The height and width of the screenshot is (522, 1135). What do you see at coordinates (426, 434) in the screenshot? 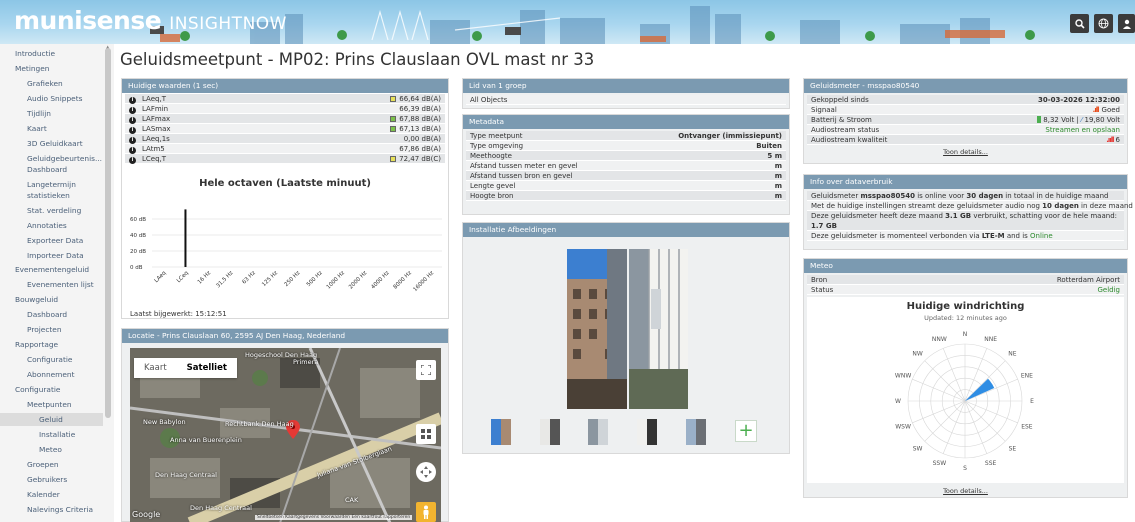
I see `map-grid-icon` at bounding box center [426, 434].